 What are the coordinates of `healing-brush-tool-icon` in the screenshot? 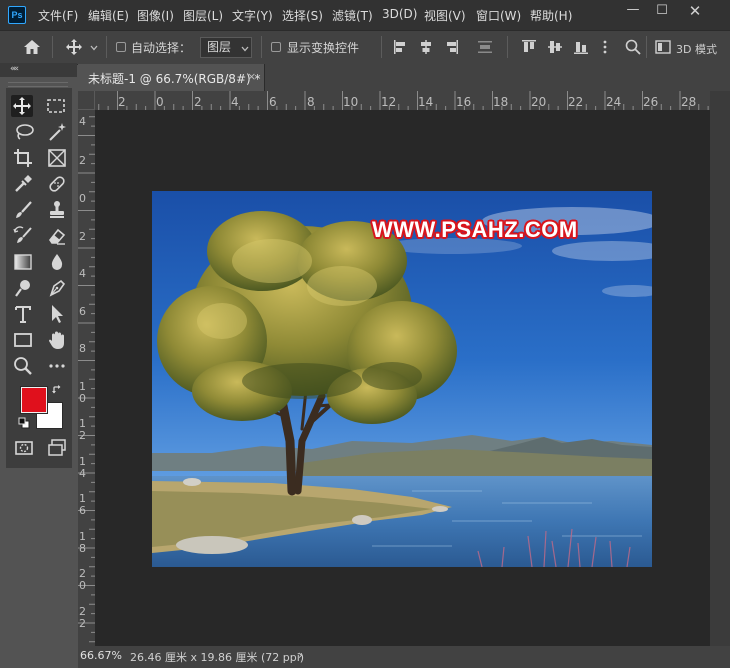 It's located at (57, 184).